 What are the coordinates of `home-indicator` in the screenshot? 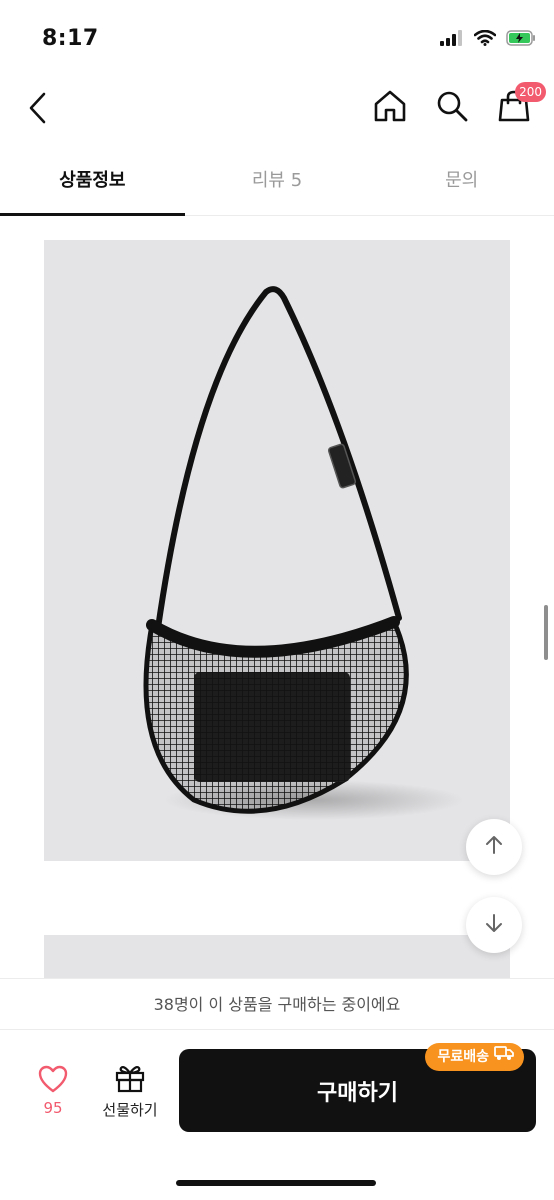 It's located at (276, 1183).